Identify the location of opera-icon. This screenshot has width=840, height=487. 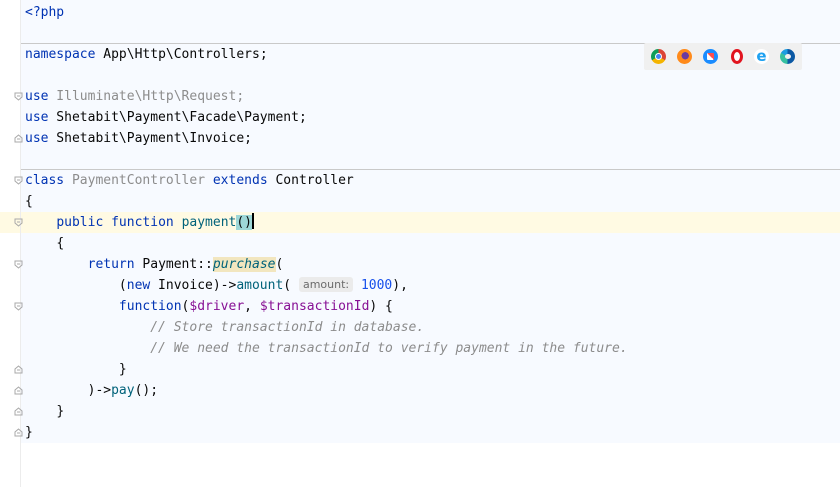
(737, 56).